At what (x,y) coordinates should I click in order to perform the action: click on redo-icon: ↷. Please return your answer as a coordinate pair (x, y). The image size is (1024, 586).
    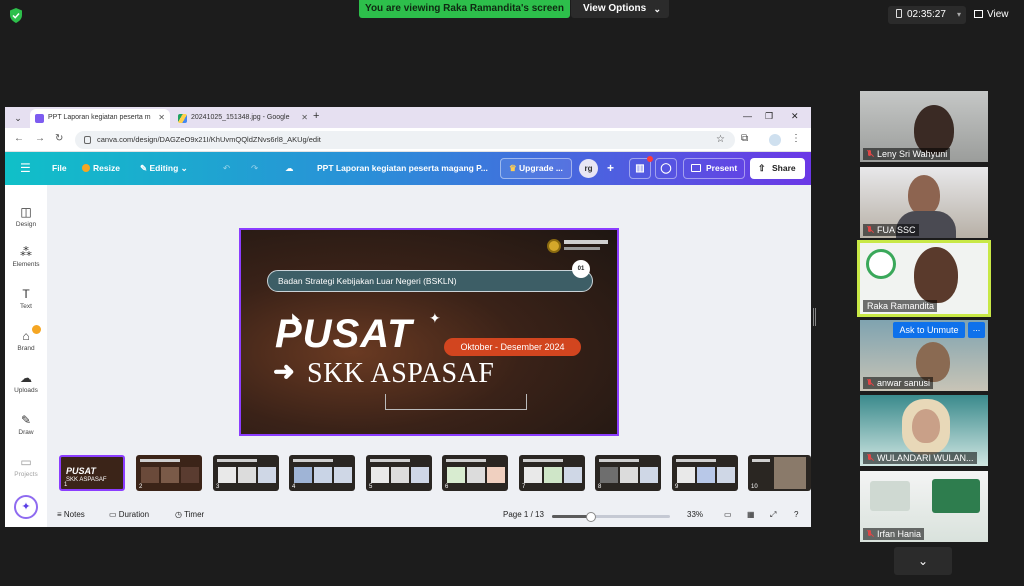
    Looking at the image, I should click on (254, 168).